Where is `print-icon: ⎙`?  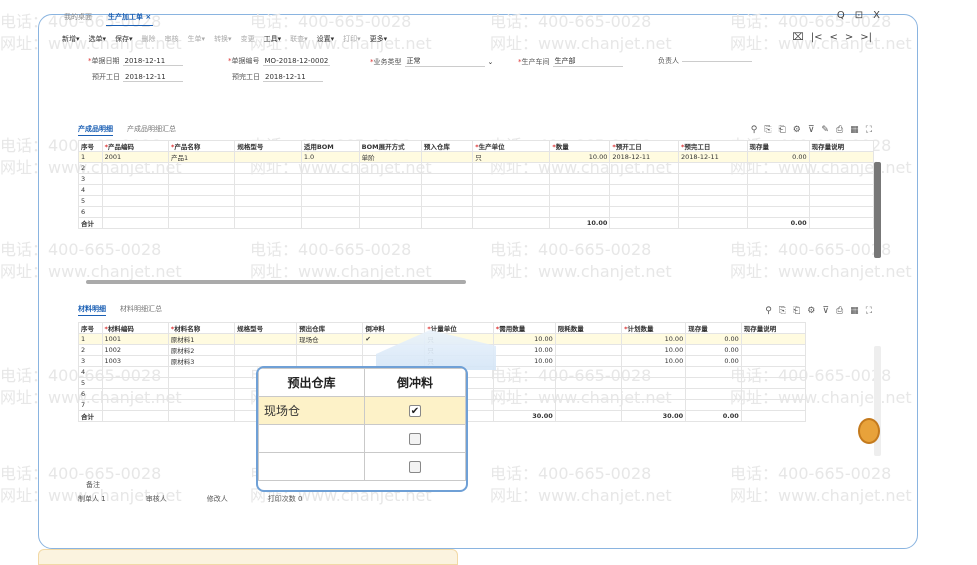 print-icon: ⎙ is located at coordinates (839, 311).